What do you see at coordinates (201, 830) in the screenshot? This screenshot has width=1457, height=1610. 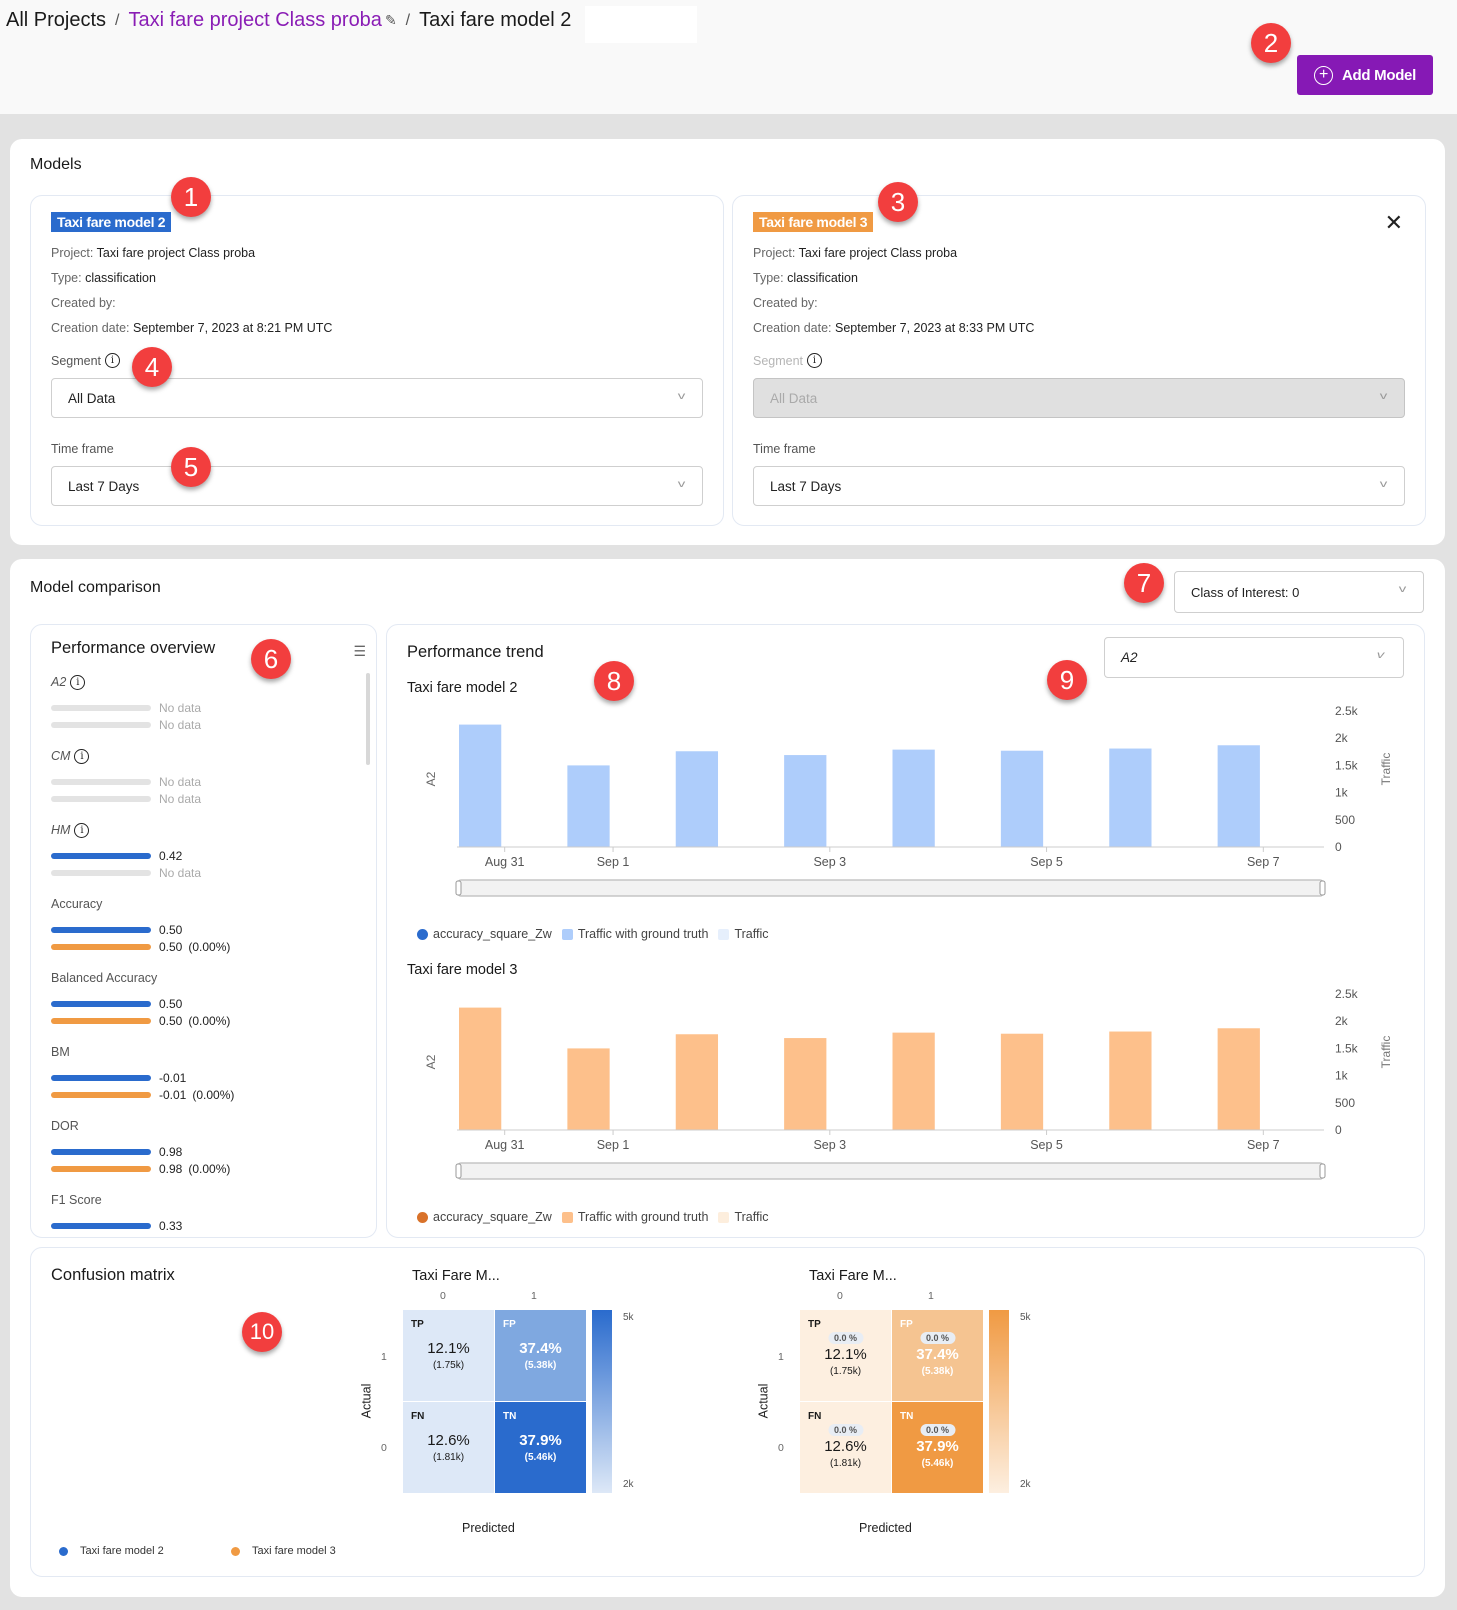 I see `metric-name: HM i` at bounding box center [201, 830].